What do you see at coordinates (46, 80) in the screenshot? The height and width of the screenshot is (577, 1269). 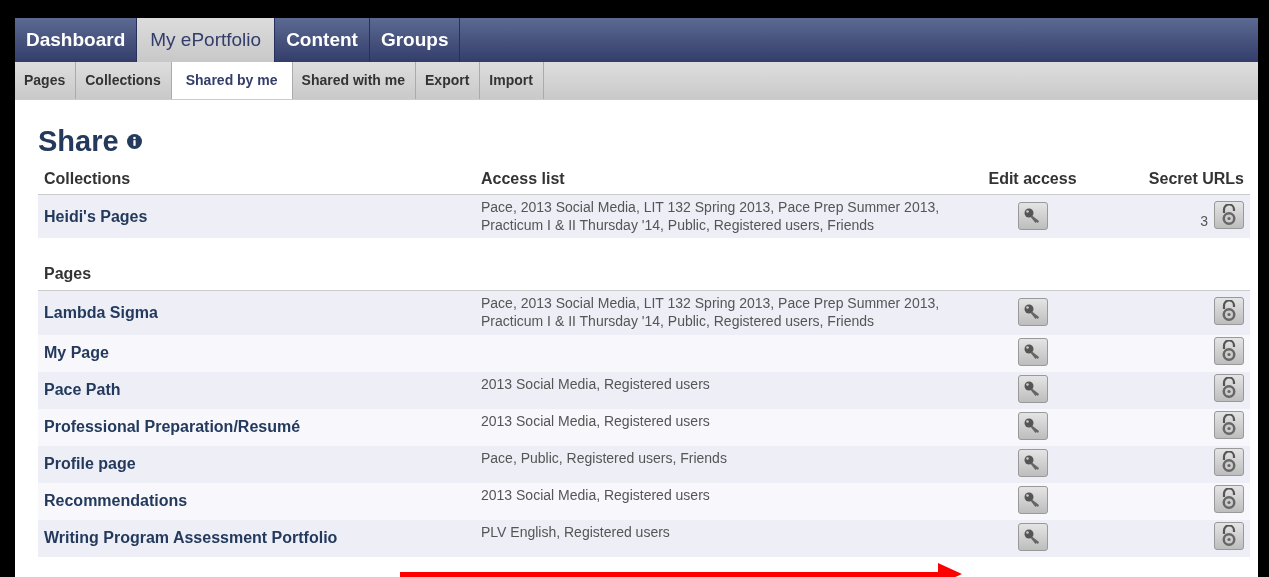 I see `subnav-tab: Pages` at bounding box center [46, 80].